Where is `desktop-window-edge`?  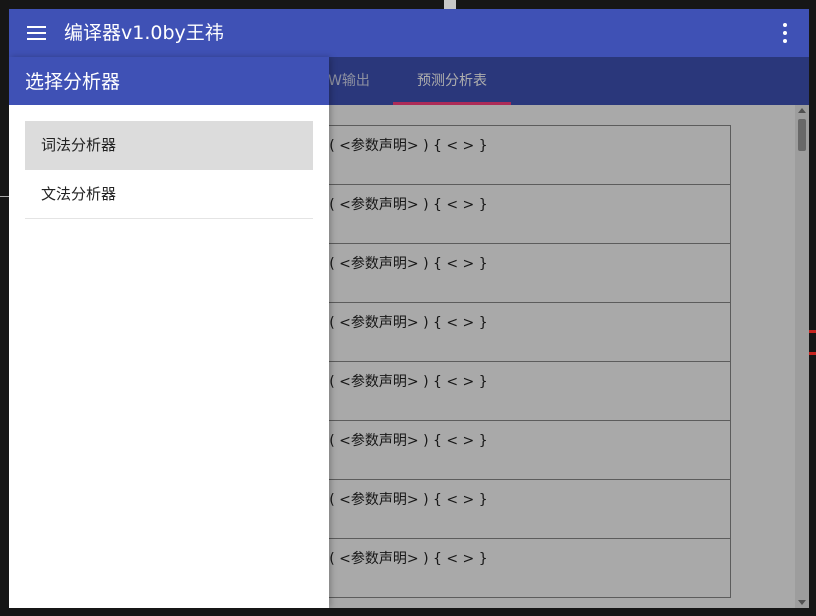
desktop-window-edge is located at coordinates (450, 4).